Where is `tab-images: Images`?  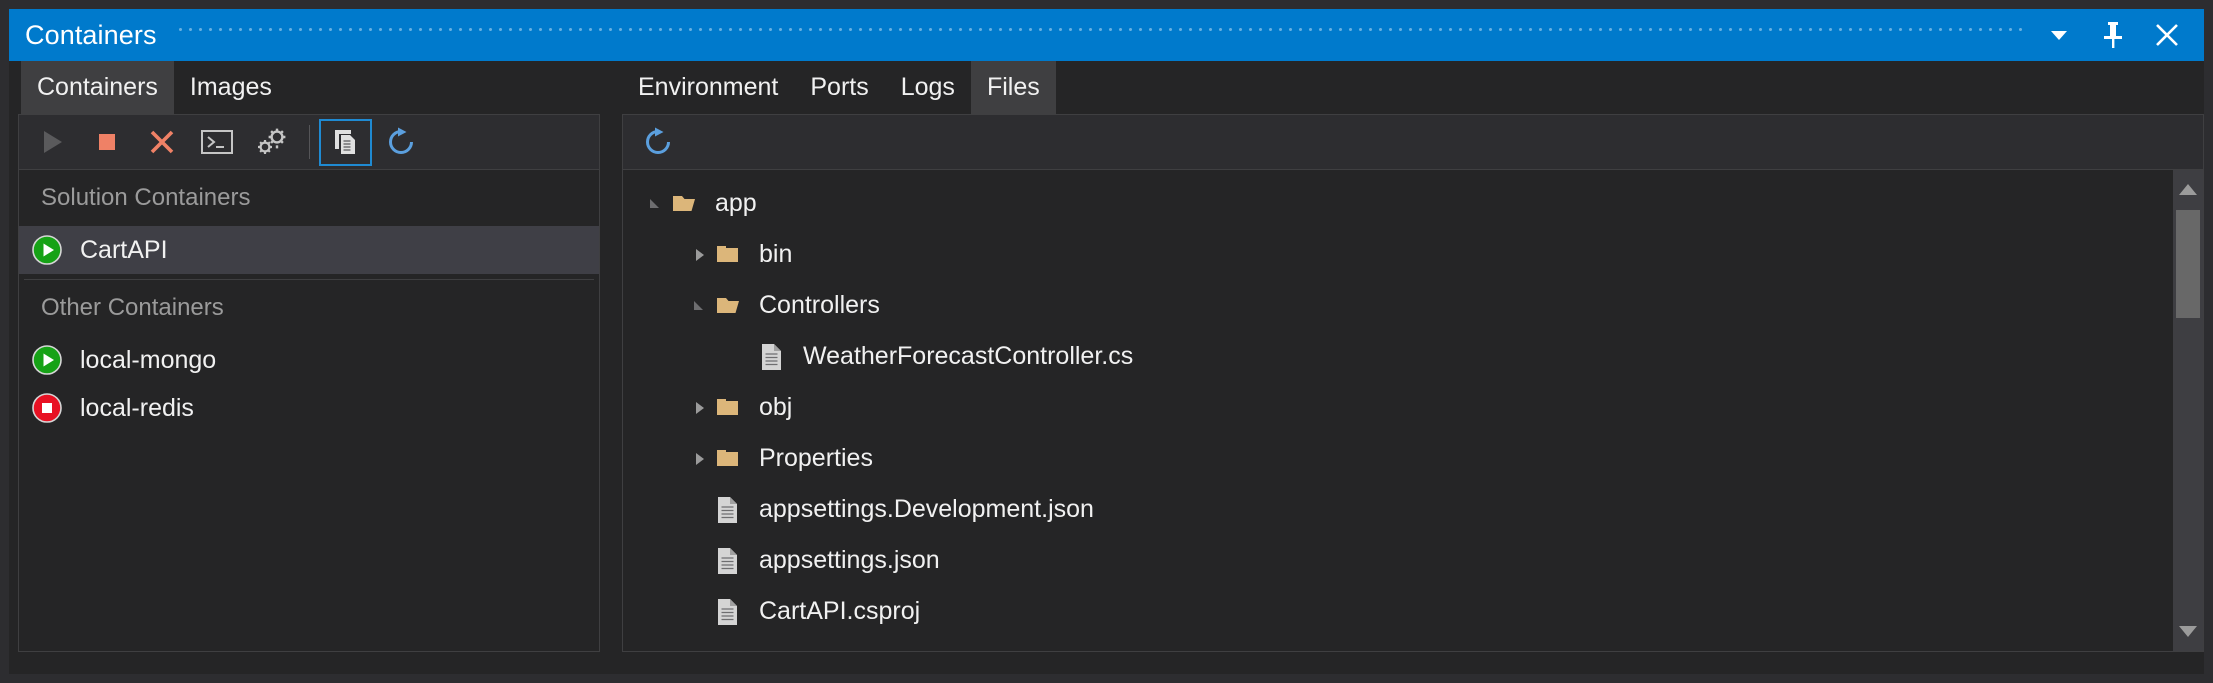
tab-images: Images is located at coordinates (231, 87).